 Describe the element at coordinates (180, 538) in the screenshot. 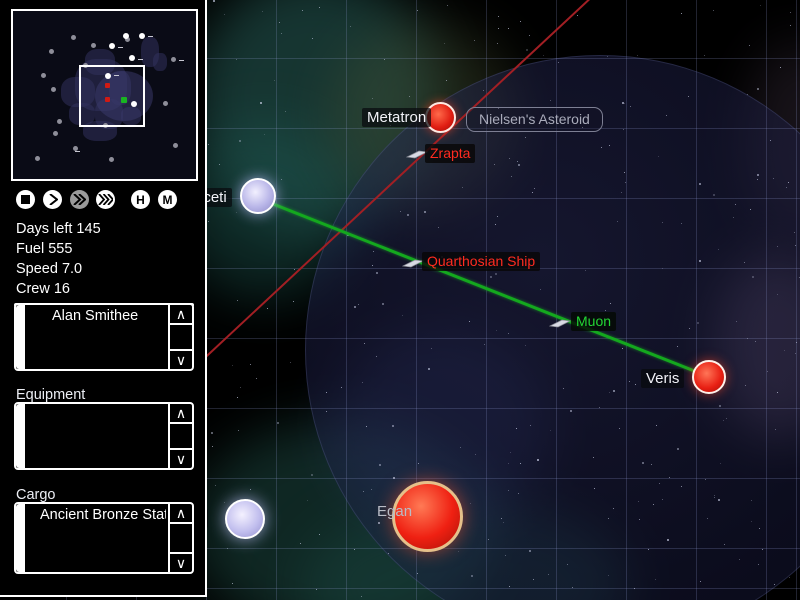

I see `cargo-scrollbar: ∧ ∨` at that location.